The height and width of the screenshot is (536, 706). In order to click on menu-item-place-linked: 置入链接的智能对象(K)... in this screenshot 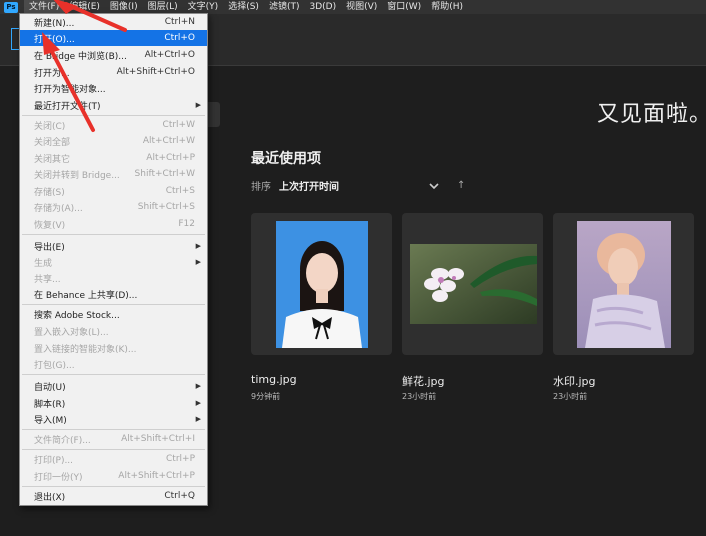, I will do `click(113, 348)`.